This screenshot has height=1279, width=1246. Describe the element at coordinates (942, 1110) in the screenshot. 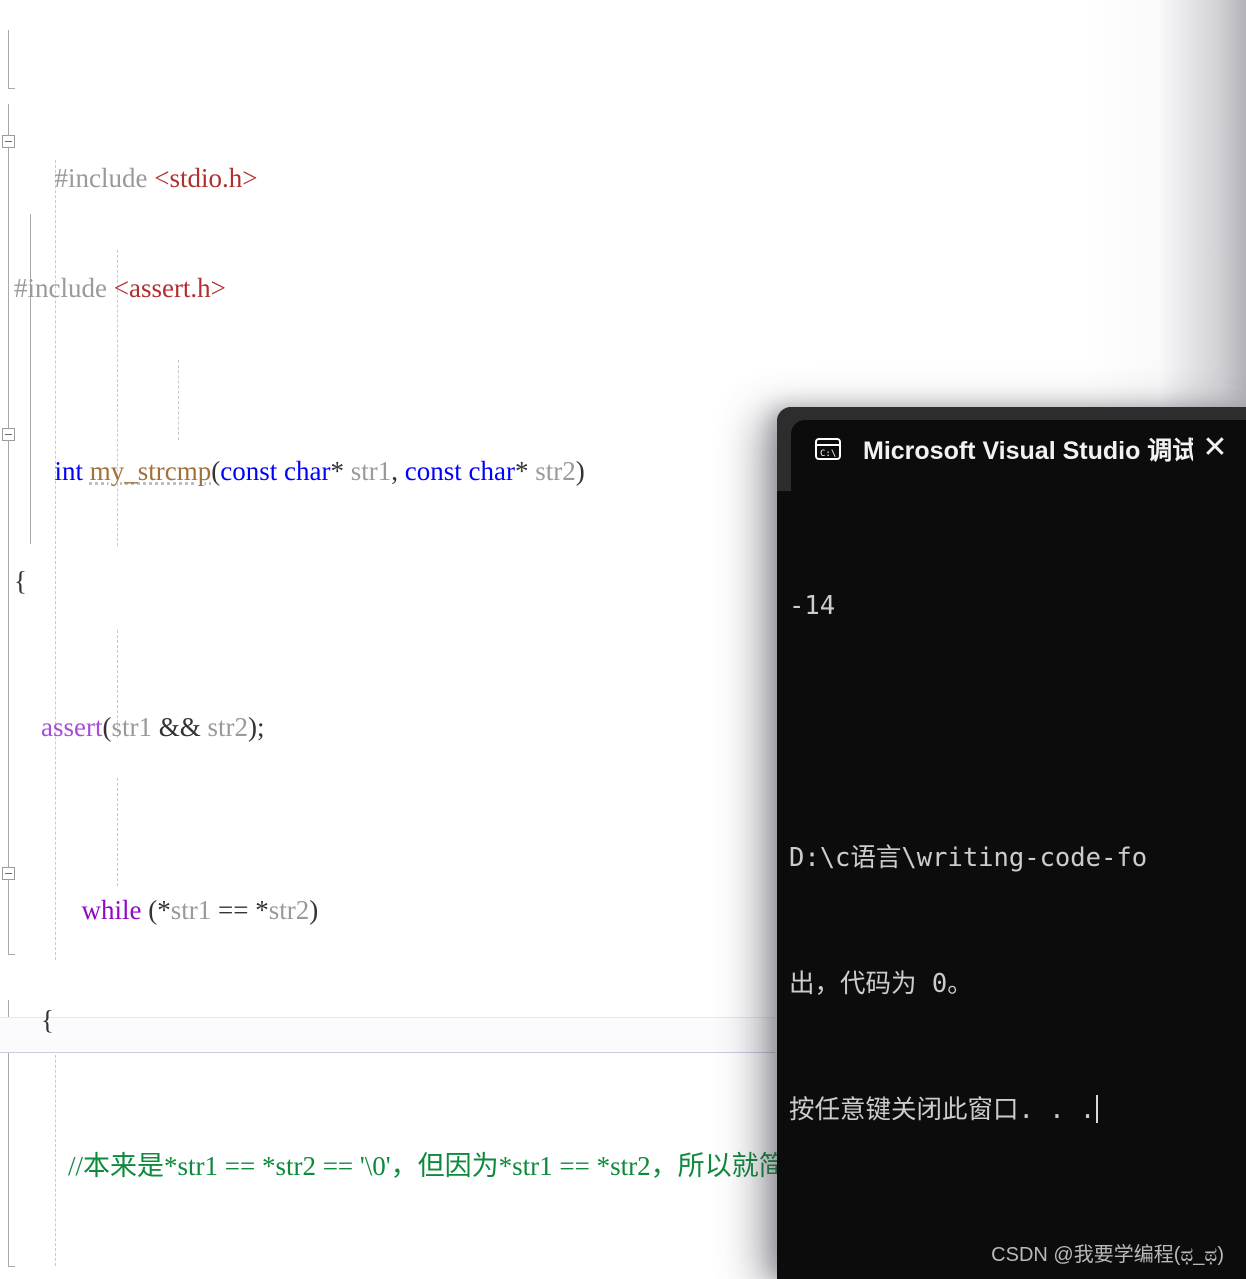

I see `console-line-text: 按任意键关闭此窗口. . .` at that location.